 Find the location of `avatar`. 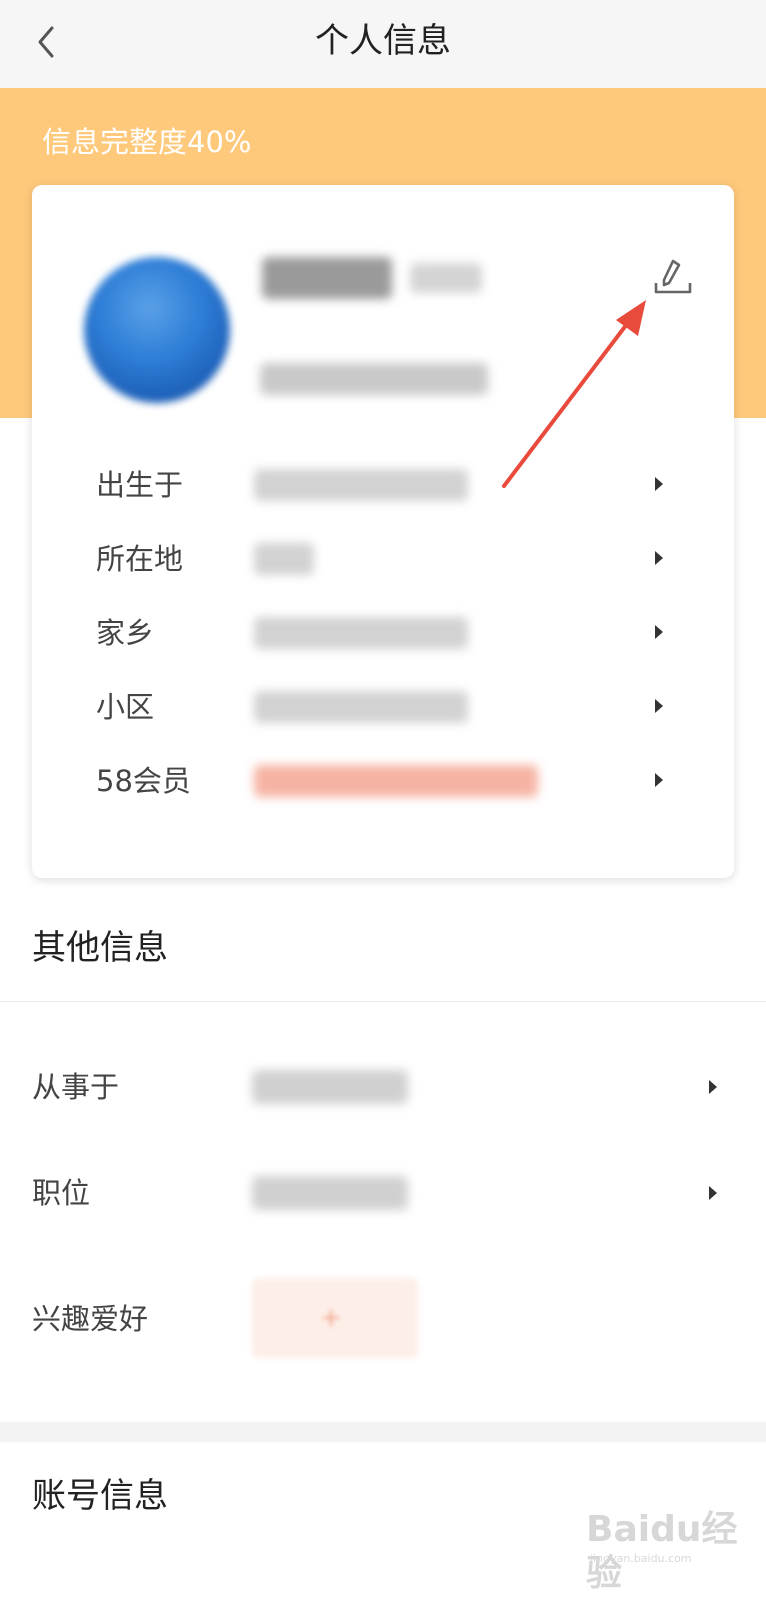

avatar is located at coordinates (157, 330).